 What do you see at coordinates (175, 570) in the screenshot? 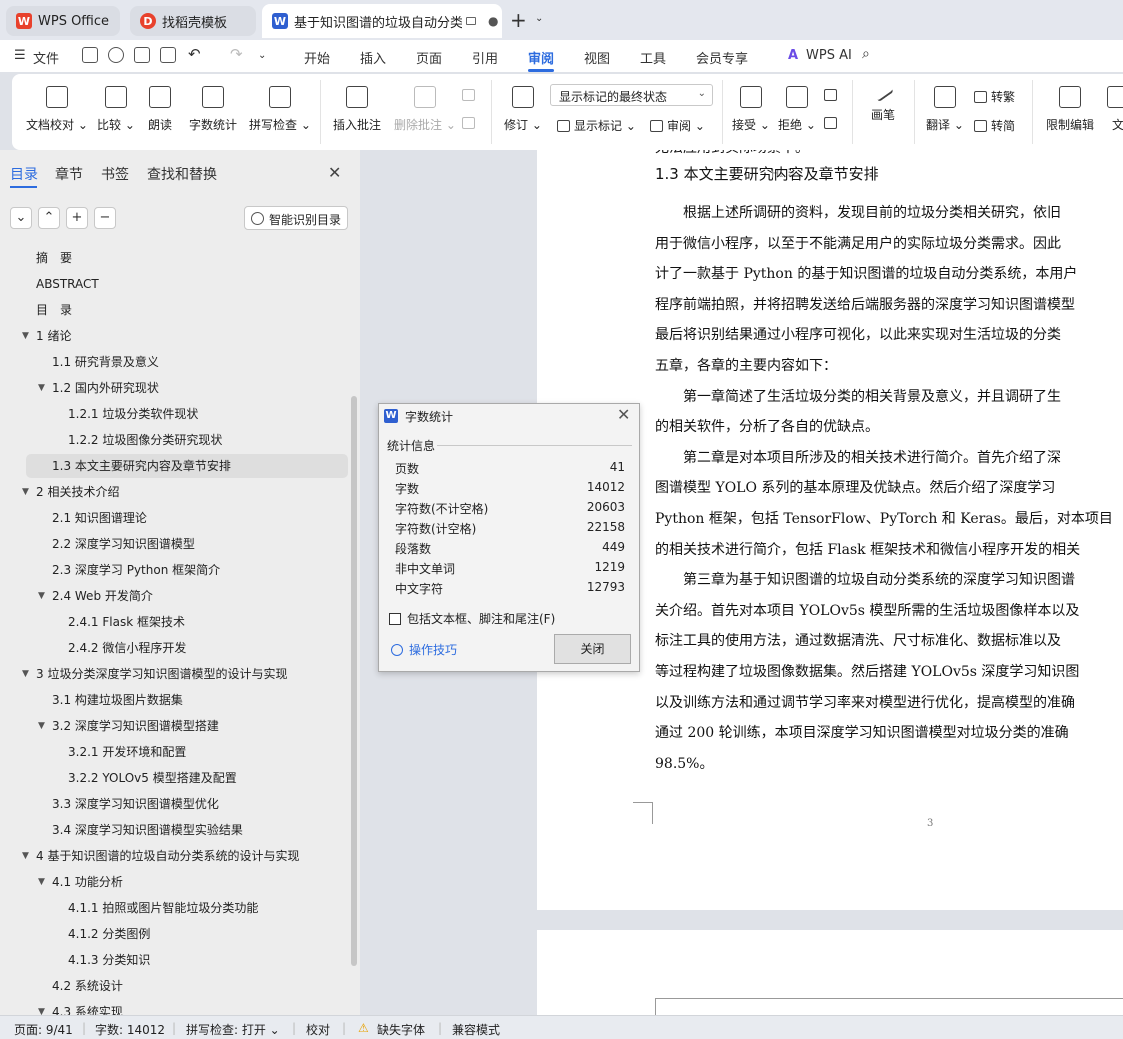
I see `toc-item: 2.3 深度学习 Python 框架简介` at bounding box center [175, 570].